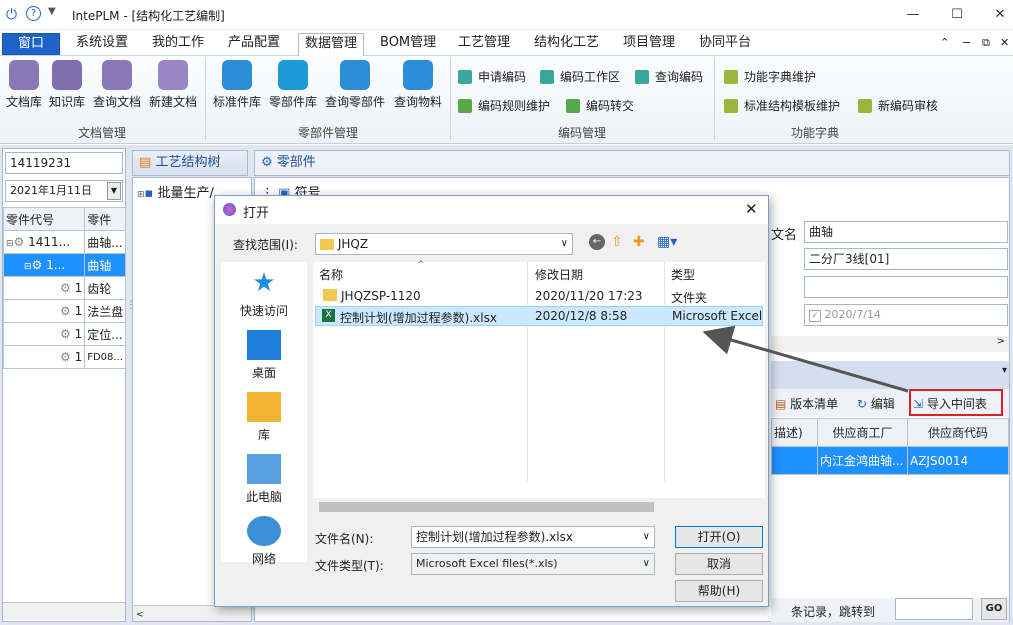 This screenshot has height=625, width=1013. I want to click on col-type: 类型, so click(683, 274).